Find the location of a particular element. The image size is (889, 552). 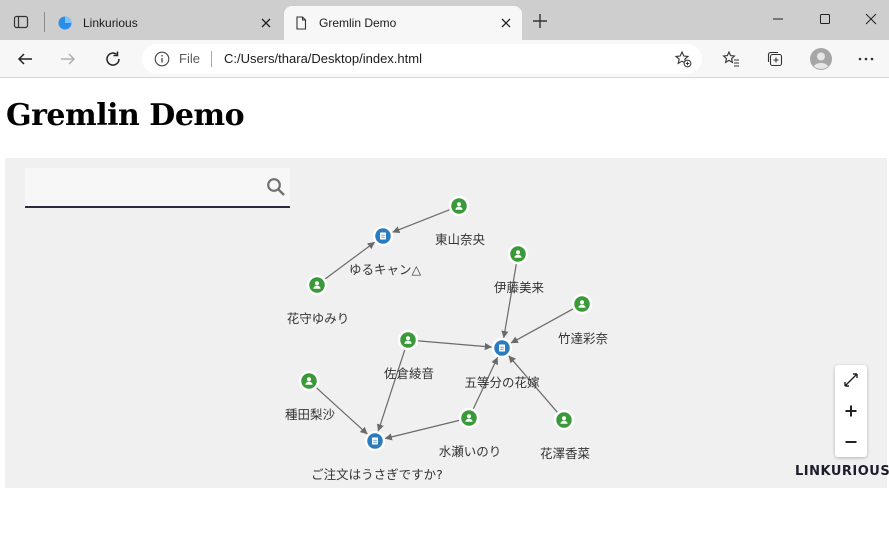

tab-linkurious: Linkurious is located at coordinates (165, 23).